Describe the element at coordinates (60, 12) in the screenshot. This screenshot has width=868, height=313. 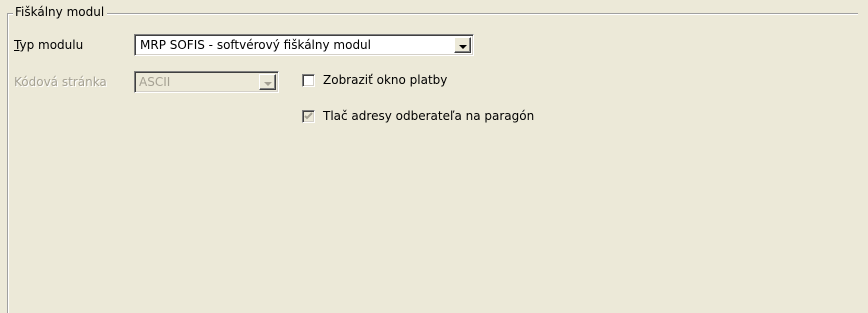
I see `groupbox-title: Fiškálny modul` at that location.